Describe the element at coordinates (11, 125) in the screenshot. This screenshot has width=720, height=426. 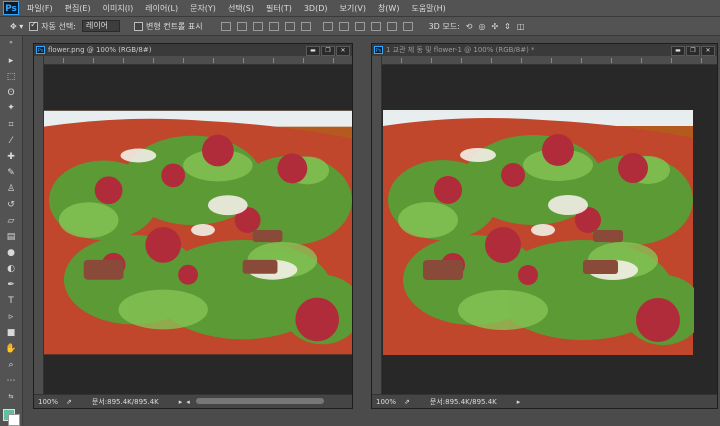
I see `crop-tool-icon: ⌗` at that location.